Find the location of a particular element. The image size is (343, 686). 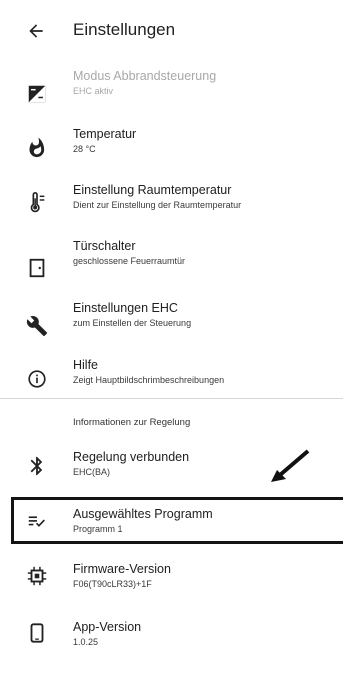

wrench-icon is located at coordinates (37, 326).